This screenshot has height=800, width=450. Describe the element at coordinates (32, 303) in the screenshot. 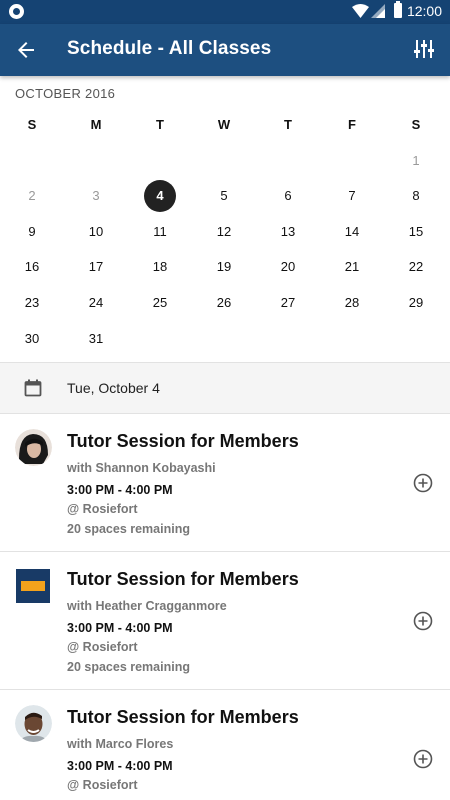

I see `calendar-day: 23` at that location.